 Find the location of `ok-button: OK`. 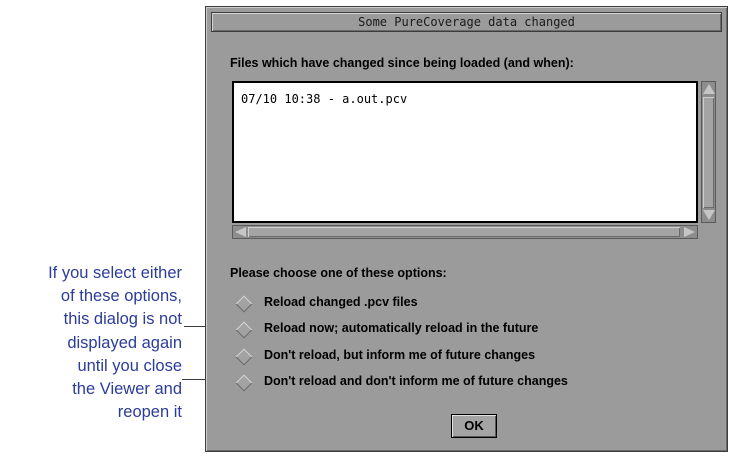

ok-button: OK is located at coordinates (474, 426).